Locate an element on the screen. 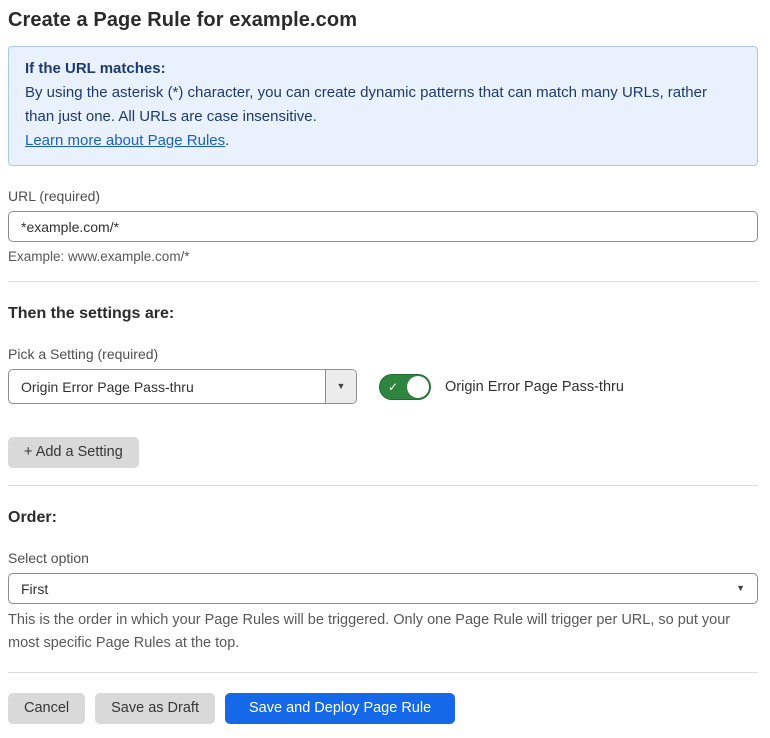 The height and width of the screenshot is (738, 770). save-draft-button: Save as Draft is located at coordinates (155, 708).